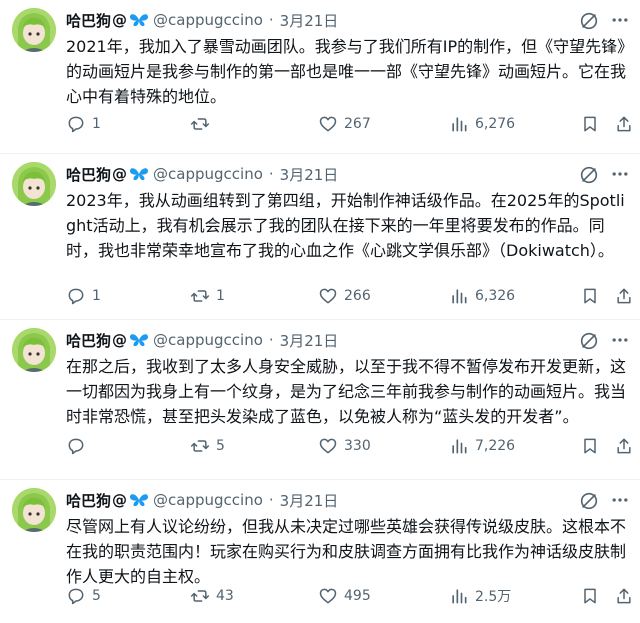 The width and height of the screenshot is (640, 623). I want to click on like-button: 330, so click(344, 446).